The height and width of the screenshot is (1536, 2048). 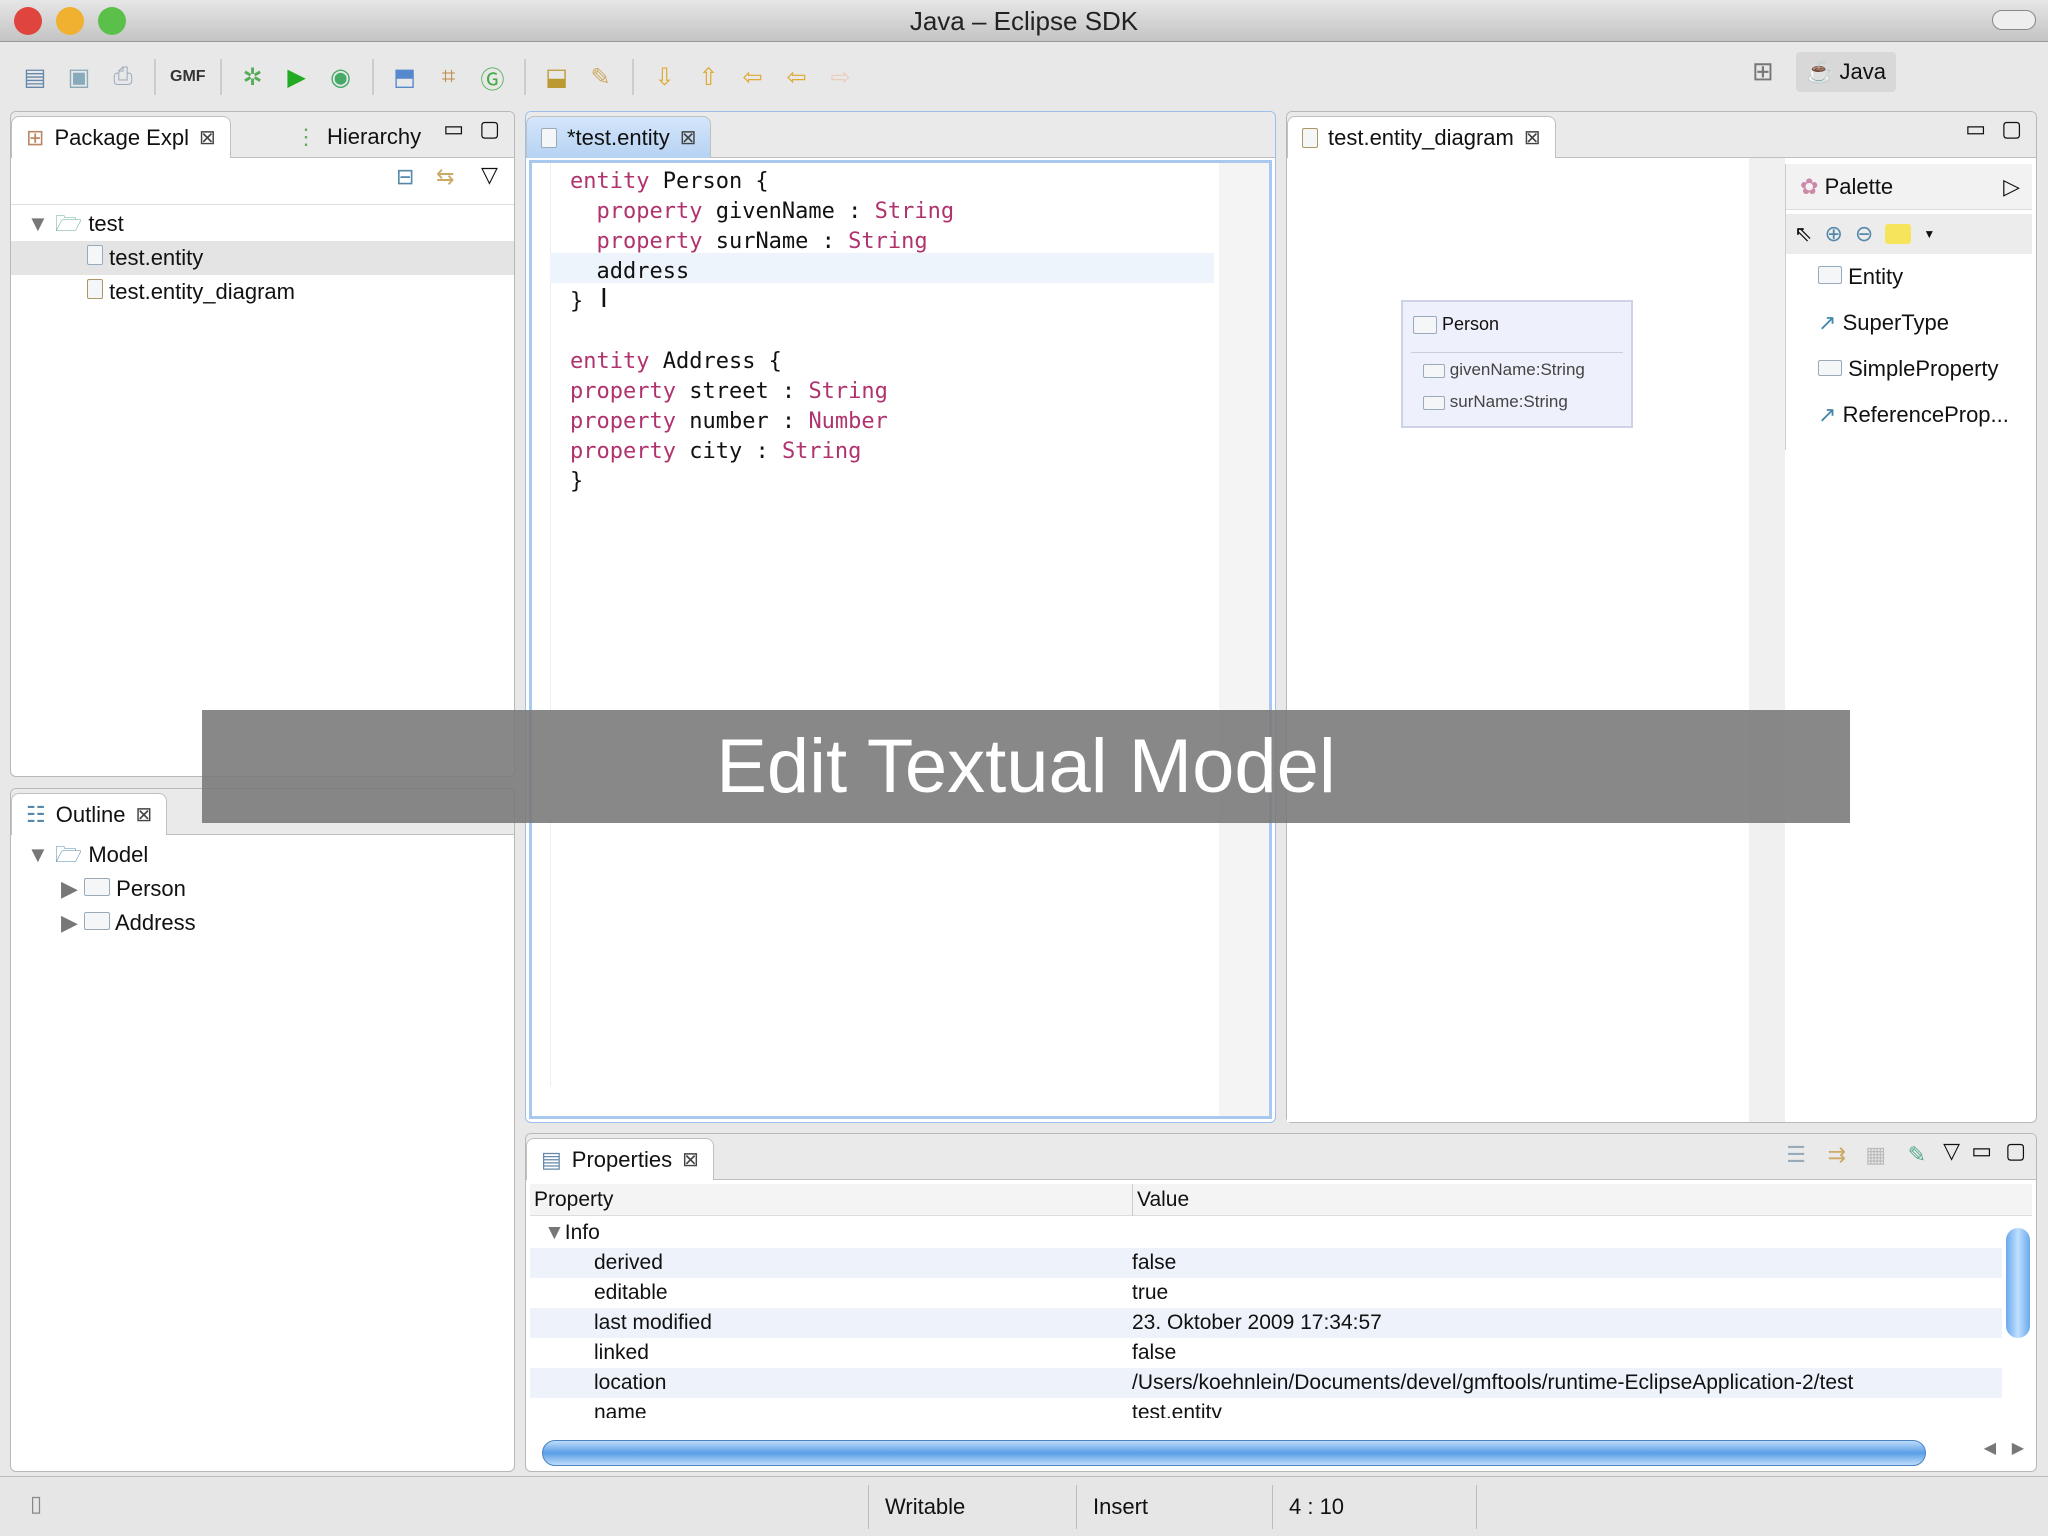 I want to click on link-with-editor-icon: ⇆, so click(x=445, y=177).